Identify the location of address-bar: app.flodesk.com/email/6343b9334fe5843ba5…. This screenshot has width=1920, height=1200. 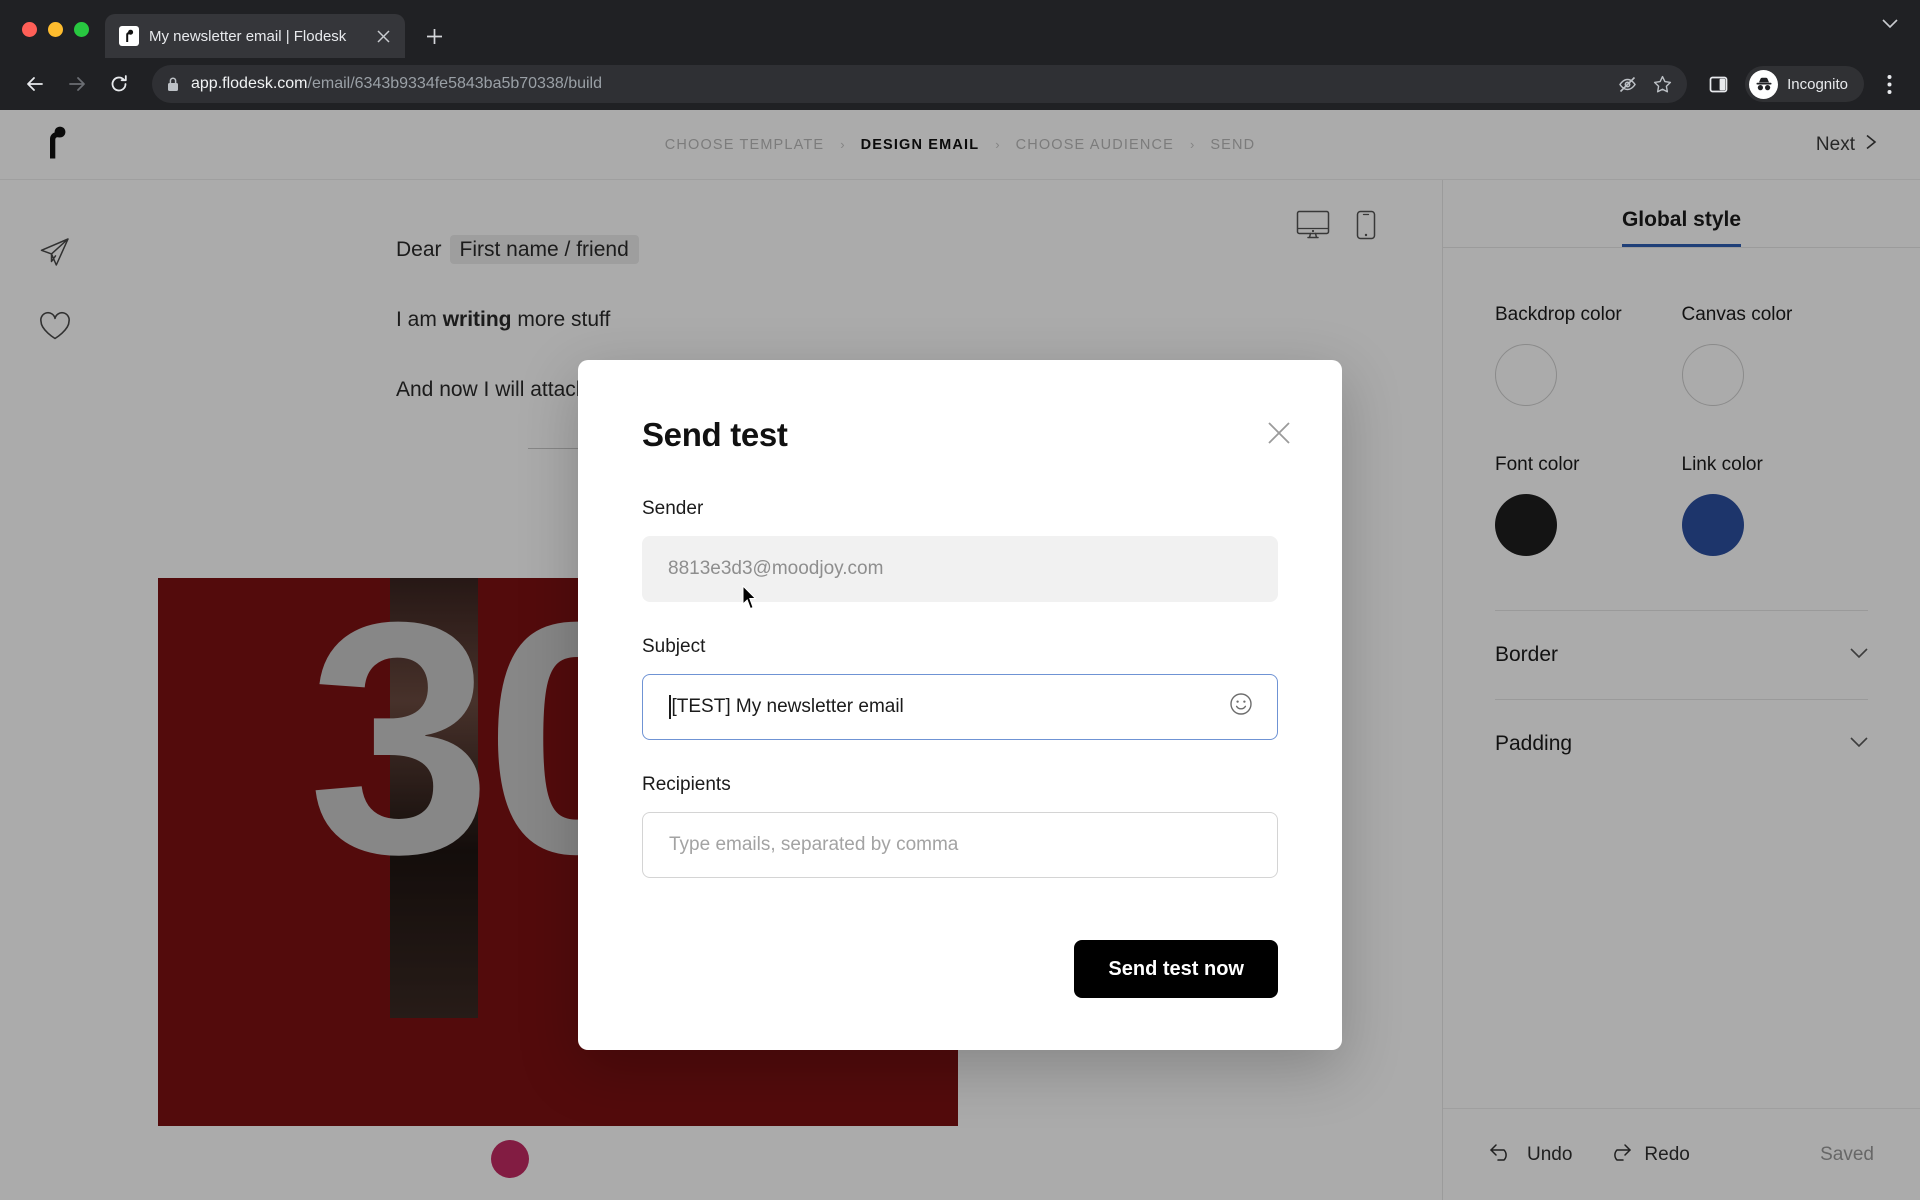
(920, 84).